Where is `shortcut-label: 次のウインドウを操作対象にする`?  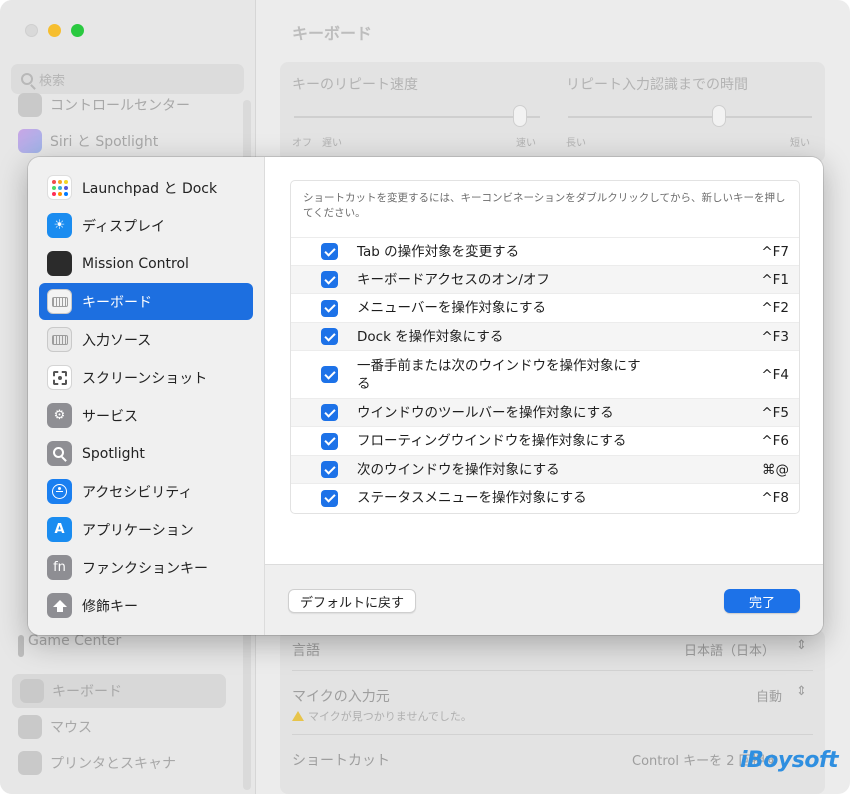
shortcut-label: 次のウインドウを操作対象にする is located at coordinates (458, 469).